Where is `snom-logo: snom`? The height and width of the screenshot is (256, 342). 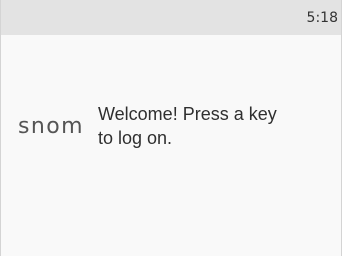 snom-logo: snom is located at coordinates (51, 126).